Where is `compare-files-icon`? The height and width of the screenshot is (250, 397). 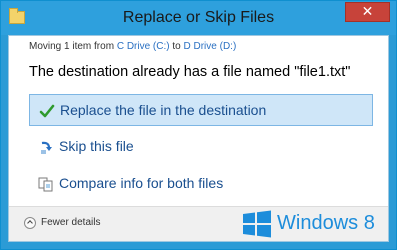 compare-files-icon is located at coordinates (45, 184).